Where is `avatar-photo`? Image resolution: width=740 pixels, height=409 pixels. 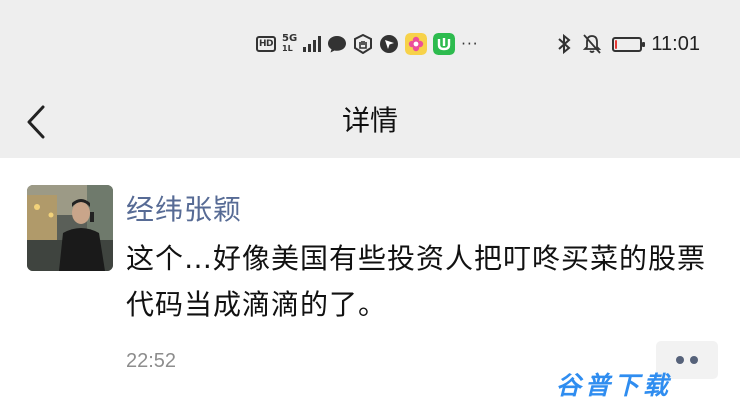
avatar-photo is located at coordinates (70, 228).